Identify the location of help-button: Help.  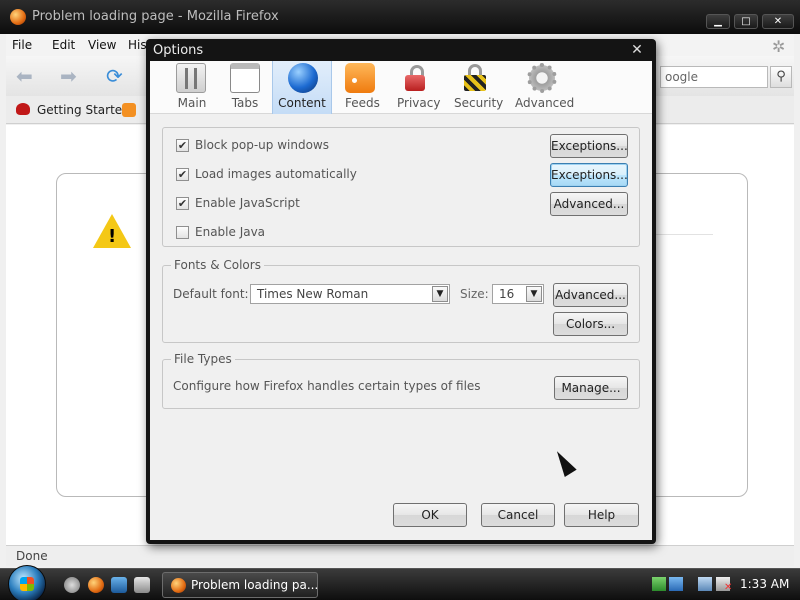
(601, 515).